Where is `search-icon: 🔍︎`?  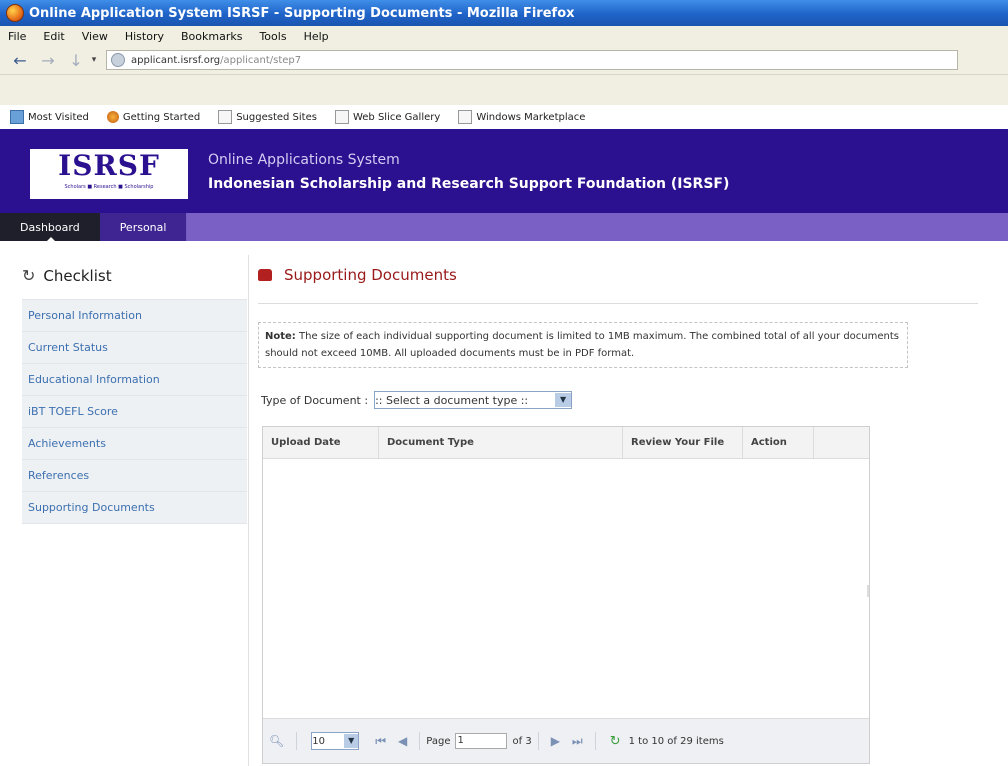 search-icon: 🔍︎ is located at coordinates (276, 741).